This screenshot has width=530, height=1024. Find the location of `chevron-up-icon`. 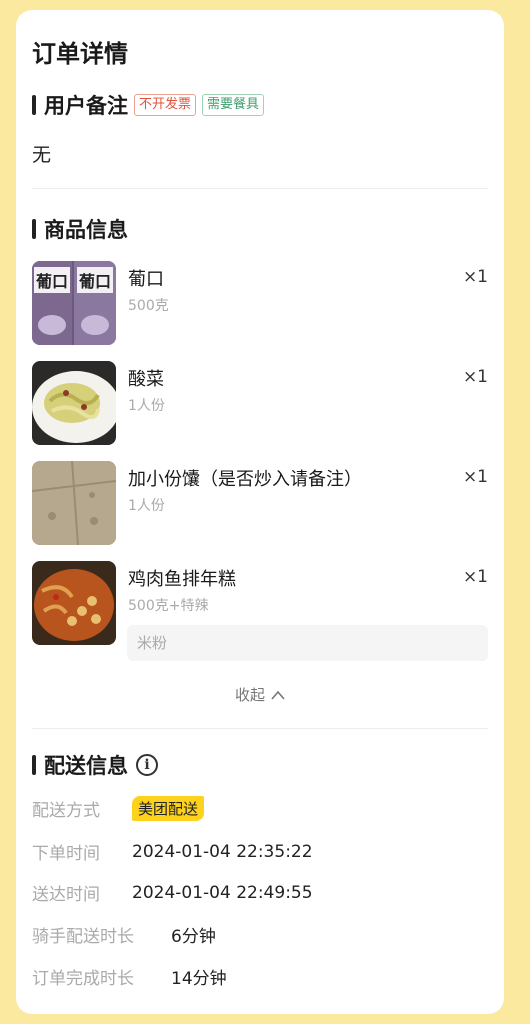

chevron-up-icon is located at coordinates (278, 695).